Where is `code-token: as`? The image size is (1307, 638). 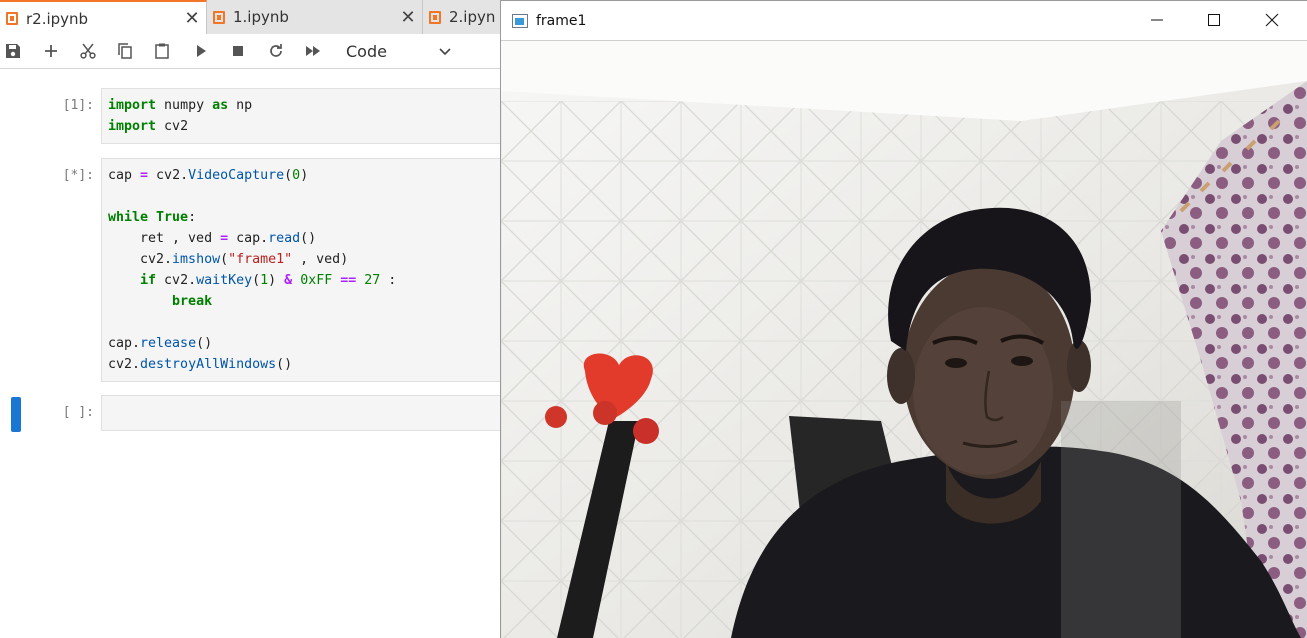
code-token: as is located at coordinates (220, 105).